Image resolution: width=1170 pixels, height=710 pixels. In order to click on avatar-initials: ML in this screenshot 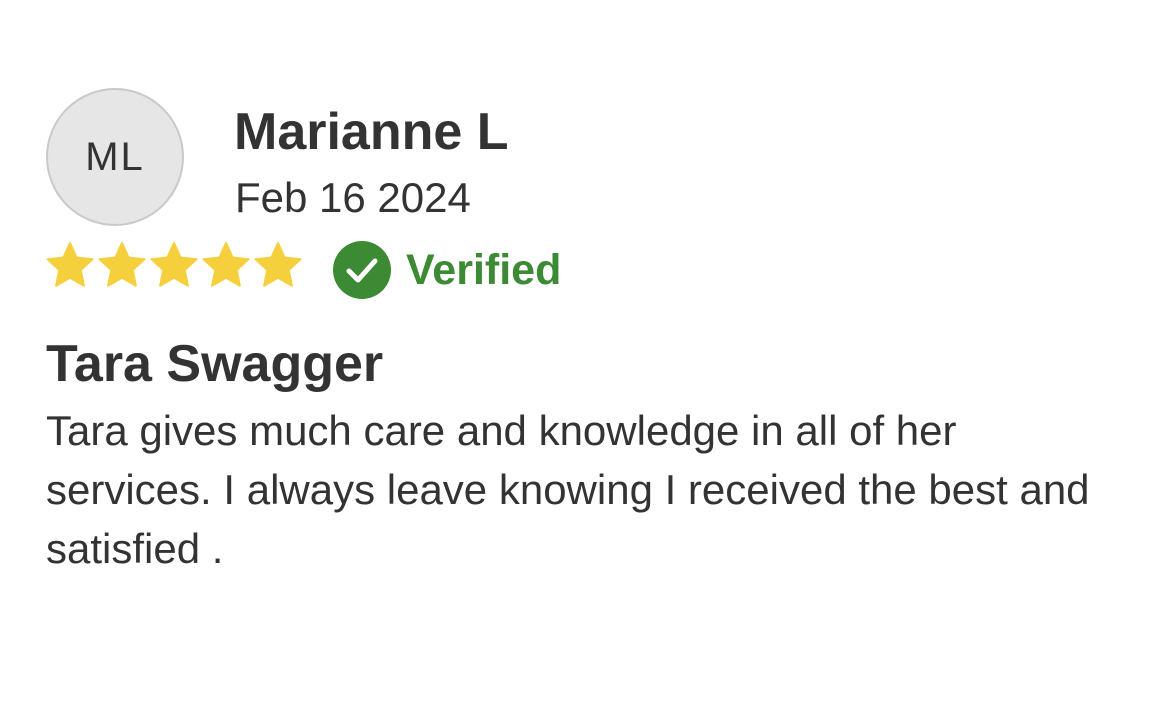, I will do `click(115, 156)`.